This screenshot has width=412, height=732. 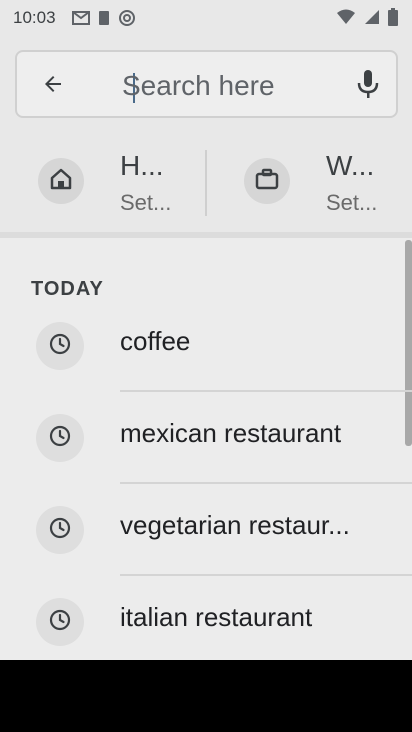 I want to click on back-button, so click(x=53, y=86).